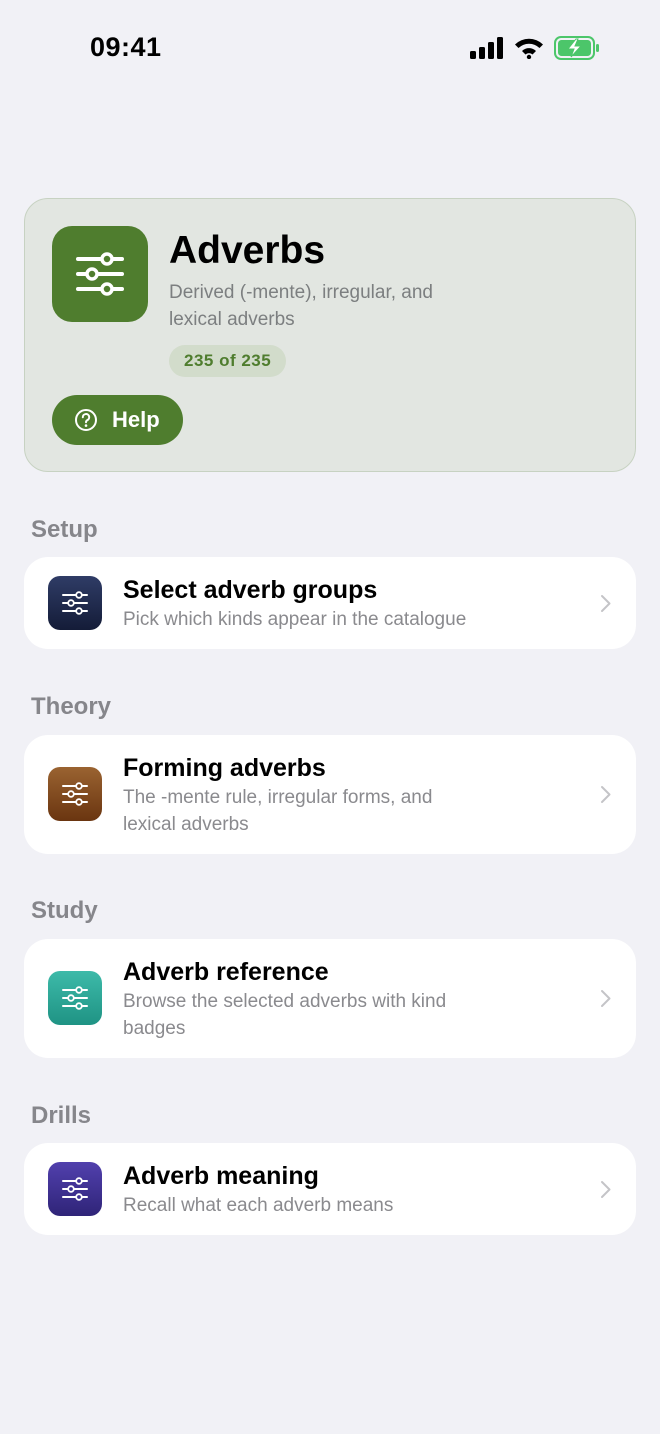 This screenshot has height=1434, width=660. What do you see at coordinates (247, 250) in the screenshot?
I see `page-title: Adverbs` at bounding box center [247, 250].